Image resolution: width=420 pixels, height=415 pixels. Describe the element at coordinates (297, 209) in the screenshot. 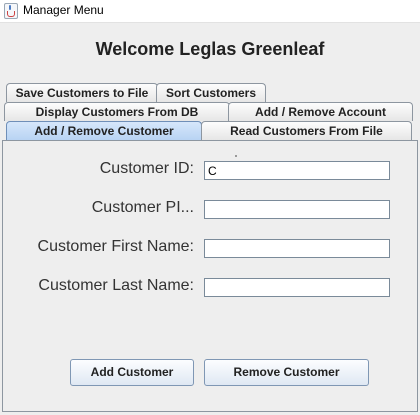

I see `customer-pin-field` at that location.